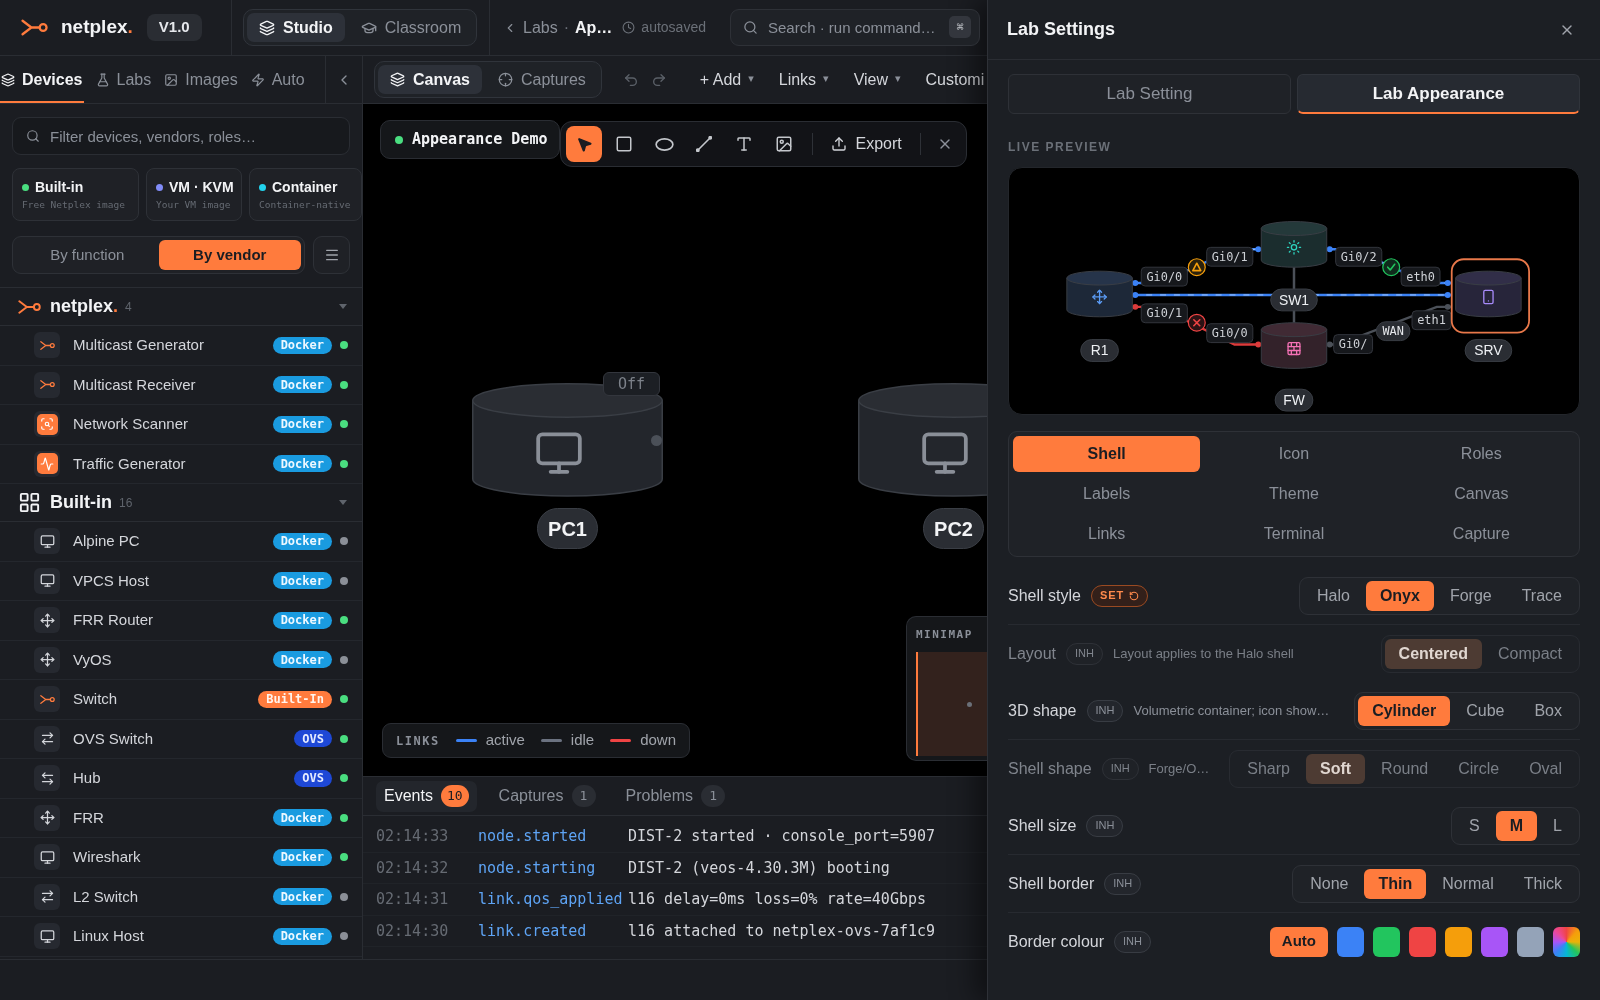 Image resolution: width=1600 pixels, height=1000 pixels. I want to click on category-tab: Shell, so click(1107, 454).